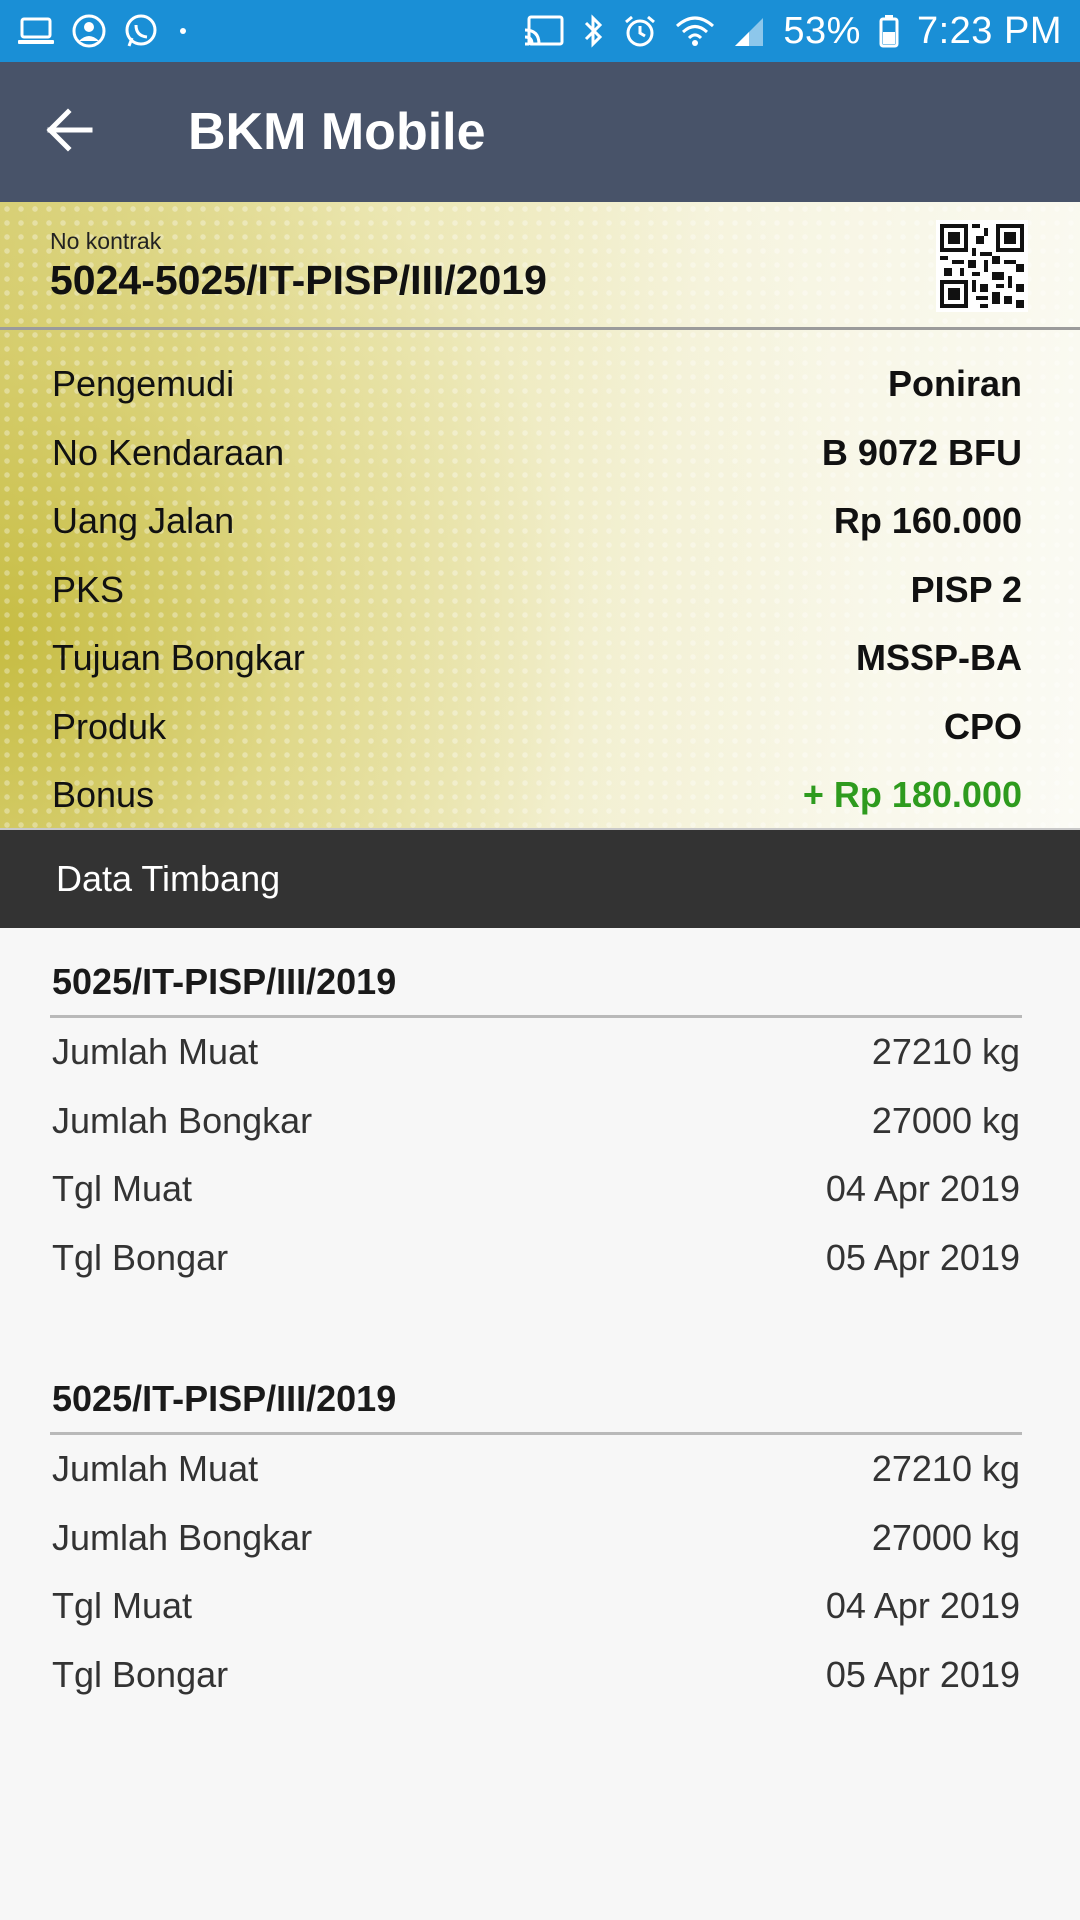 This screenshot has width=1080, height=1920. Describe the element at coordinates (749, 31) in the screenshot. I see `signal-icon` at that location.